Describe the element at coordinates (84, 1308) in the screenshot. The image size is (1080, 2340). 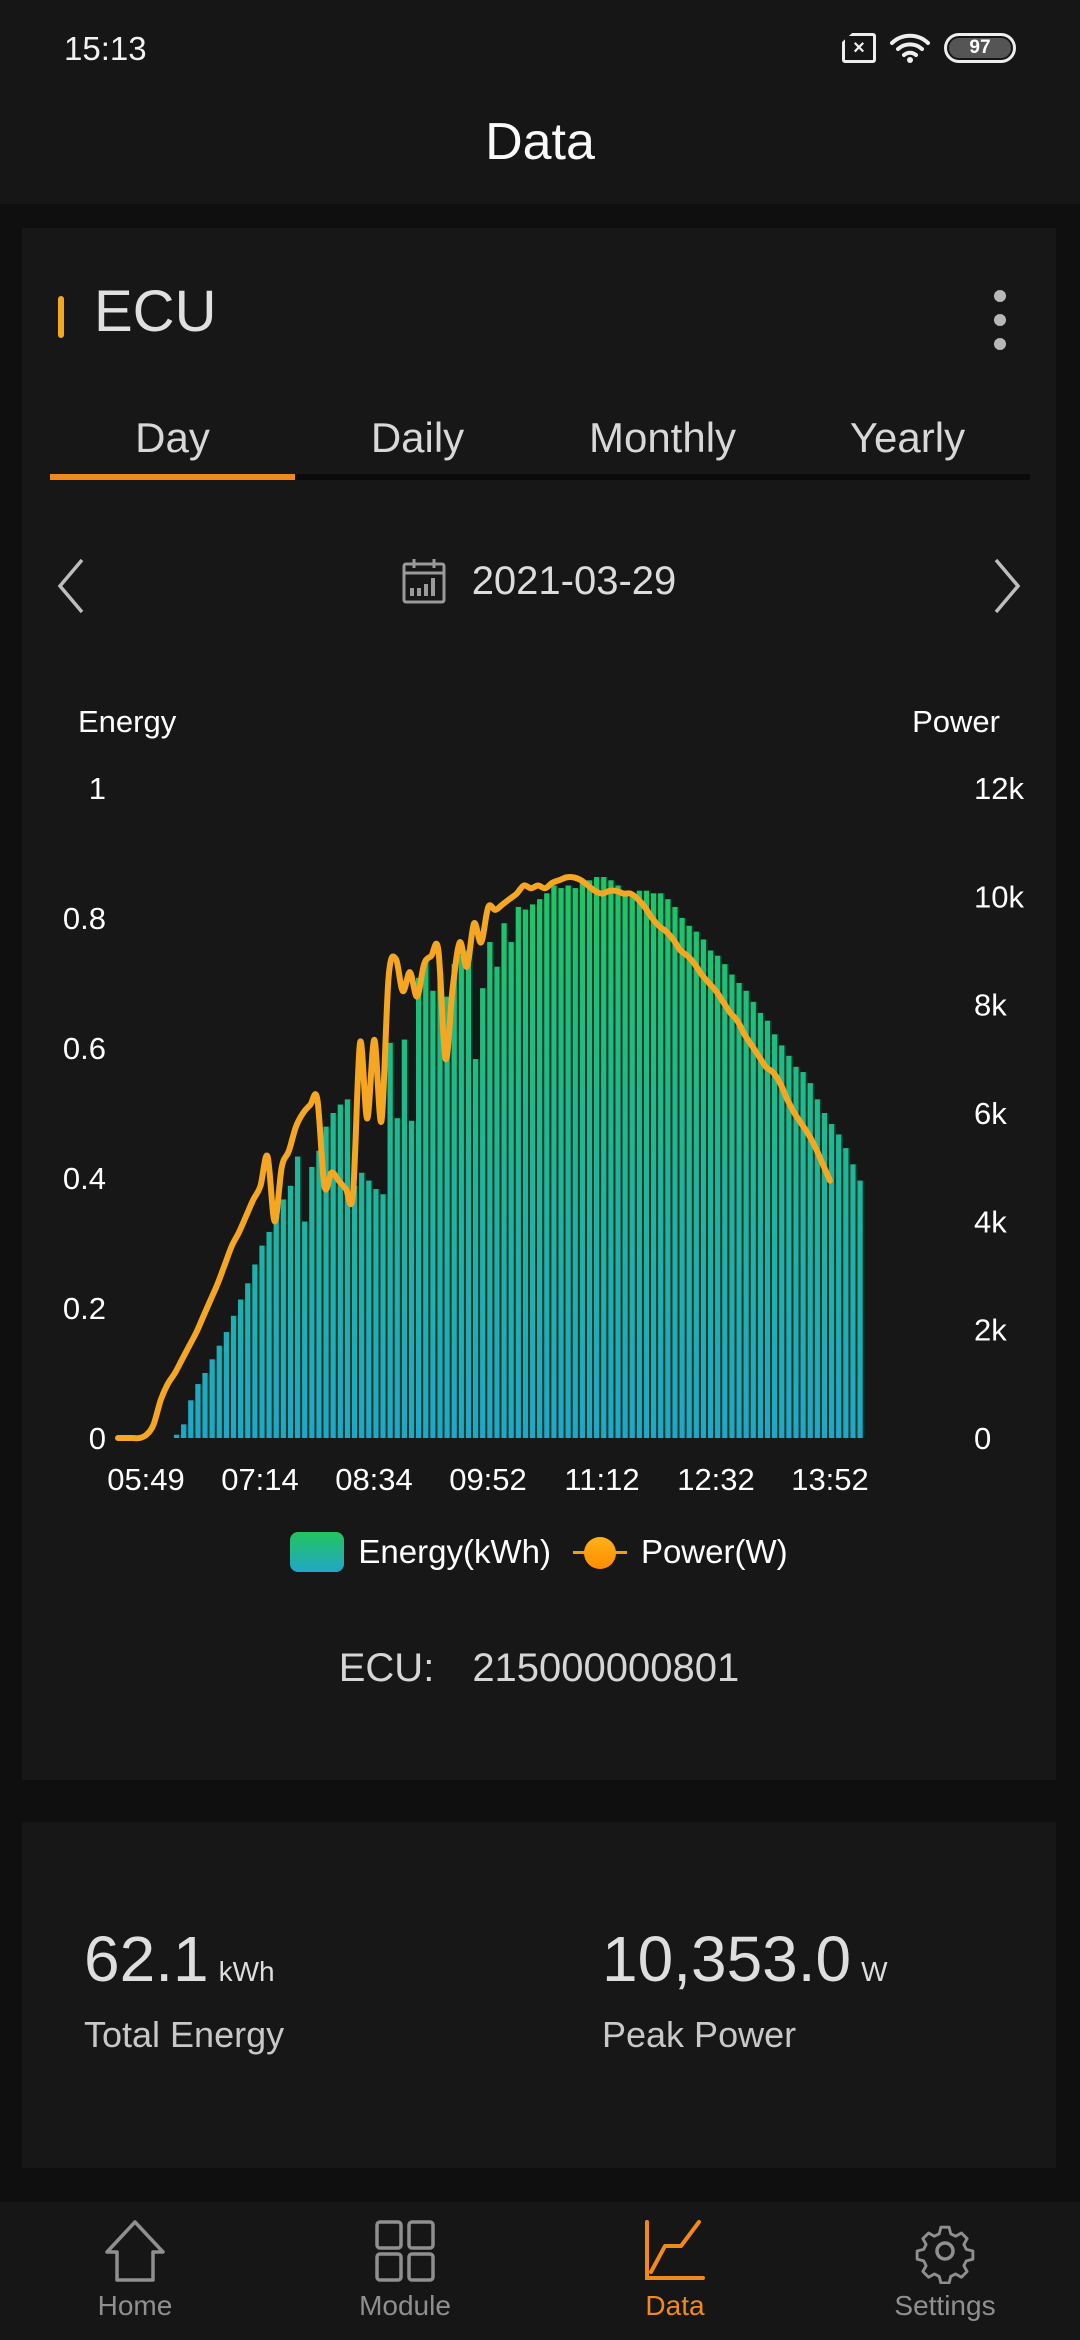
I see `left-tick-label: 0.2` at that location.